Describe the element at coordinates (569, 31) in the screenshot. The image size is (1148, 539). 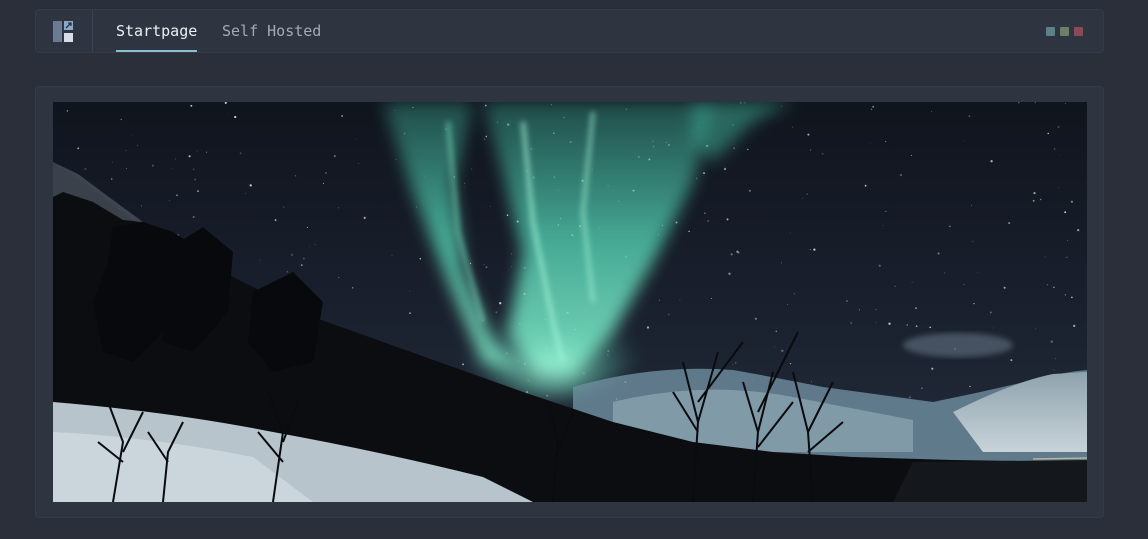
I see `top-bar: Startpage Self Hosted` at that location.